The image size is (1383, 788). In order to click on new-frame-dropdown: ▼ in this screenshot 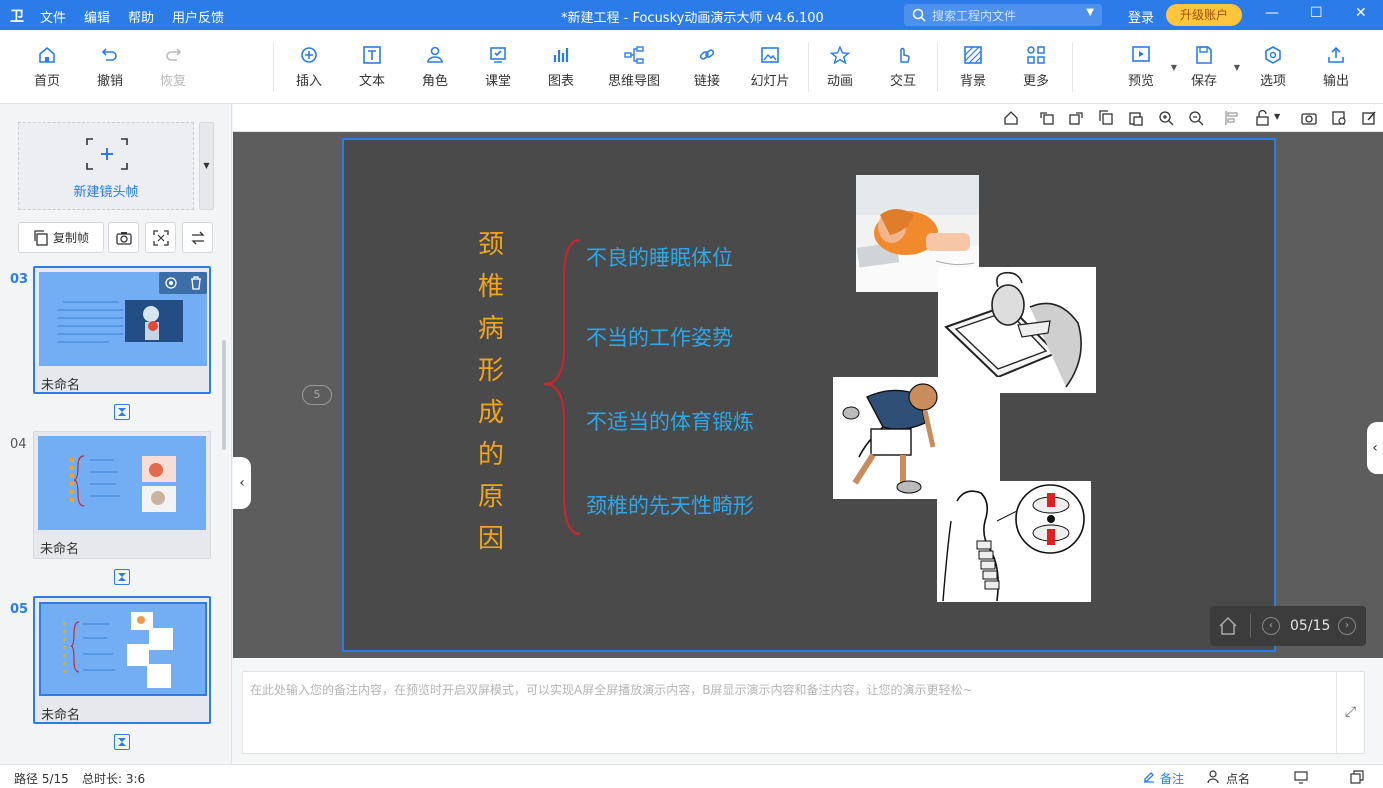, I will do `click(206, 166)`.